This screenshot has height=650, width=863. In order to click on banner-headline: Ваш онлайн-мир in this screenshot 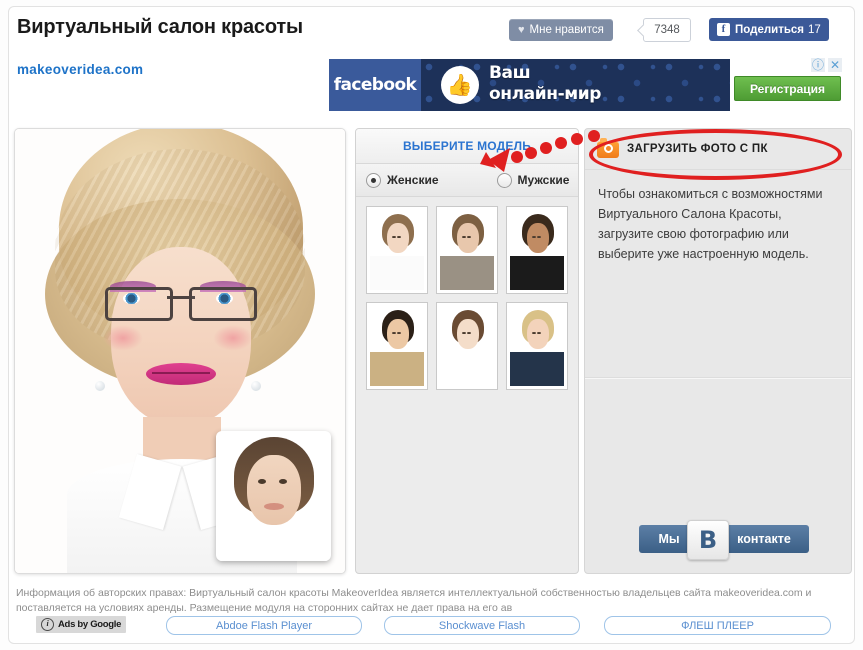, I will do `click(545, 84)`.